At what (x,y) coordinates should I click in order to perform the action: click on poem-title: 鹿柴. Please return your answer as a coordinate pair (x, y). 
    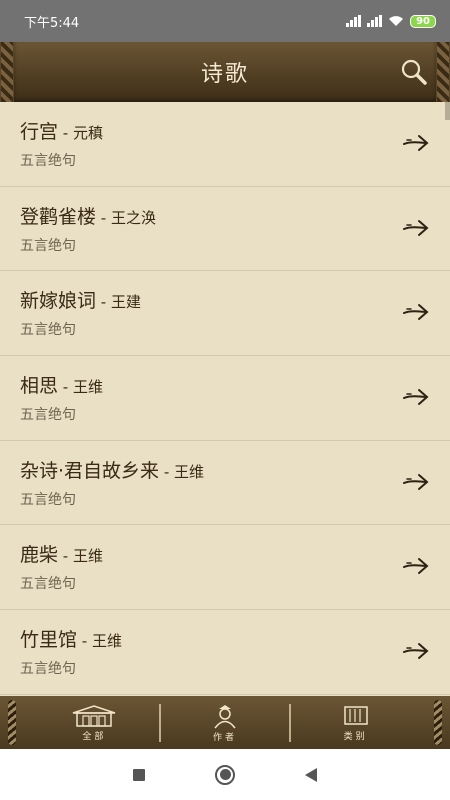
    Looking at the image, I should click on (39, 555).